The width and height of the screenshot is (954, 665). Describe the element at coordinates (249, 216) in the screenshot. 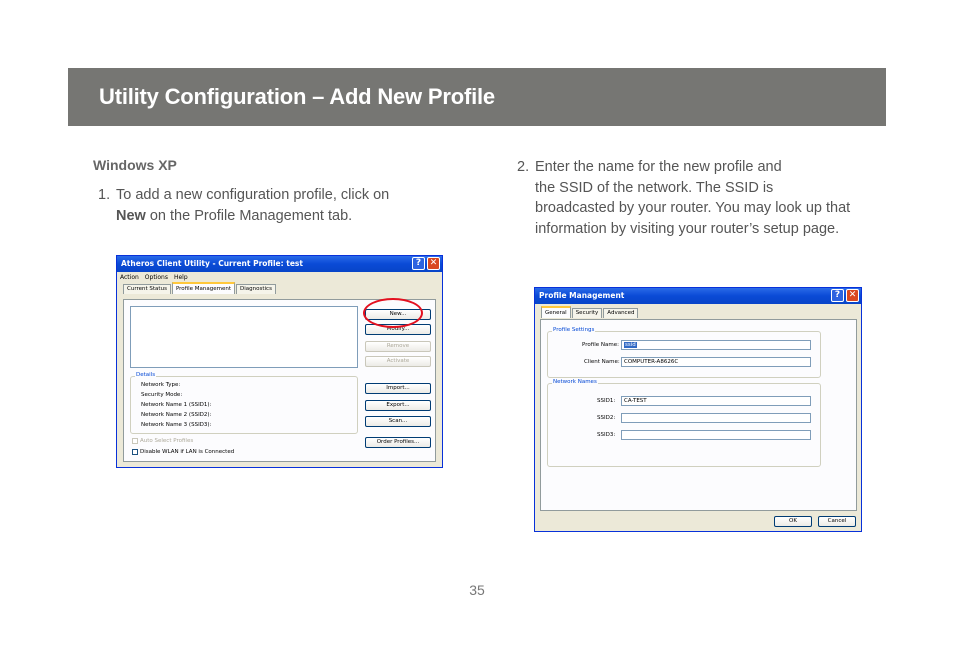

I see `step-1-text-after: on the Profile Management tab.` at that location.